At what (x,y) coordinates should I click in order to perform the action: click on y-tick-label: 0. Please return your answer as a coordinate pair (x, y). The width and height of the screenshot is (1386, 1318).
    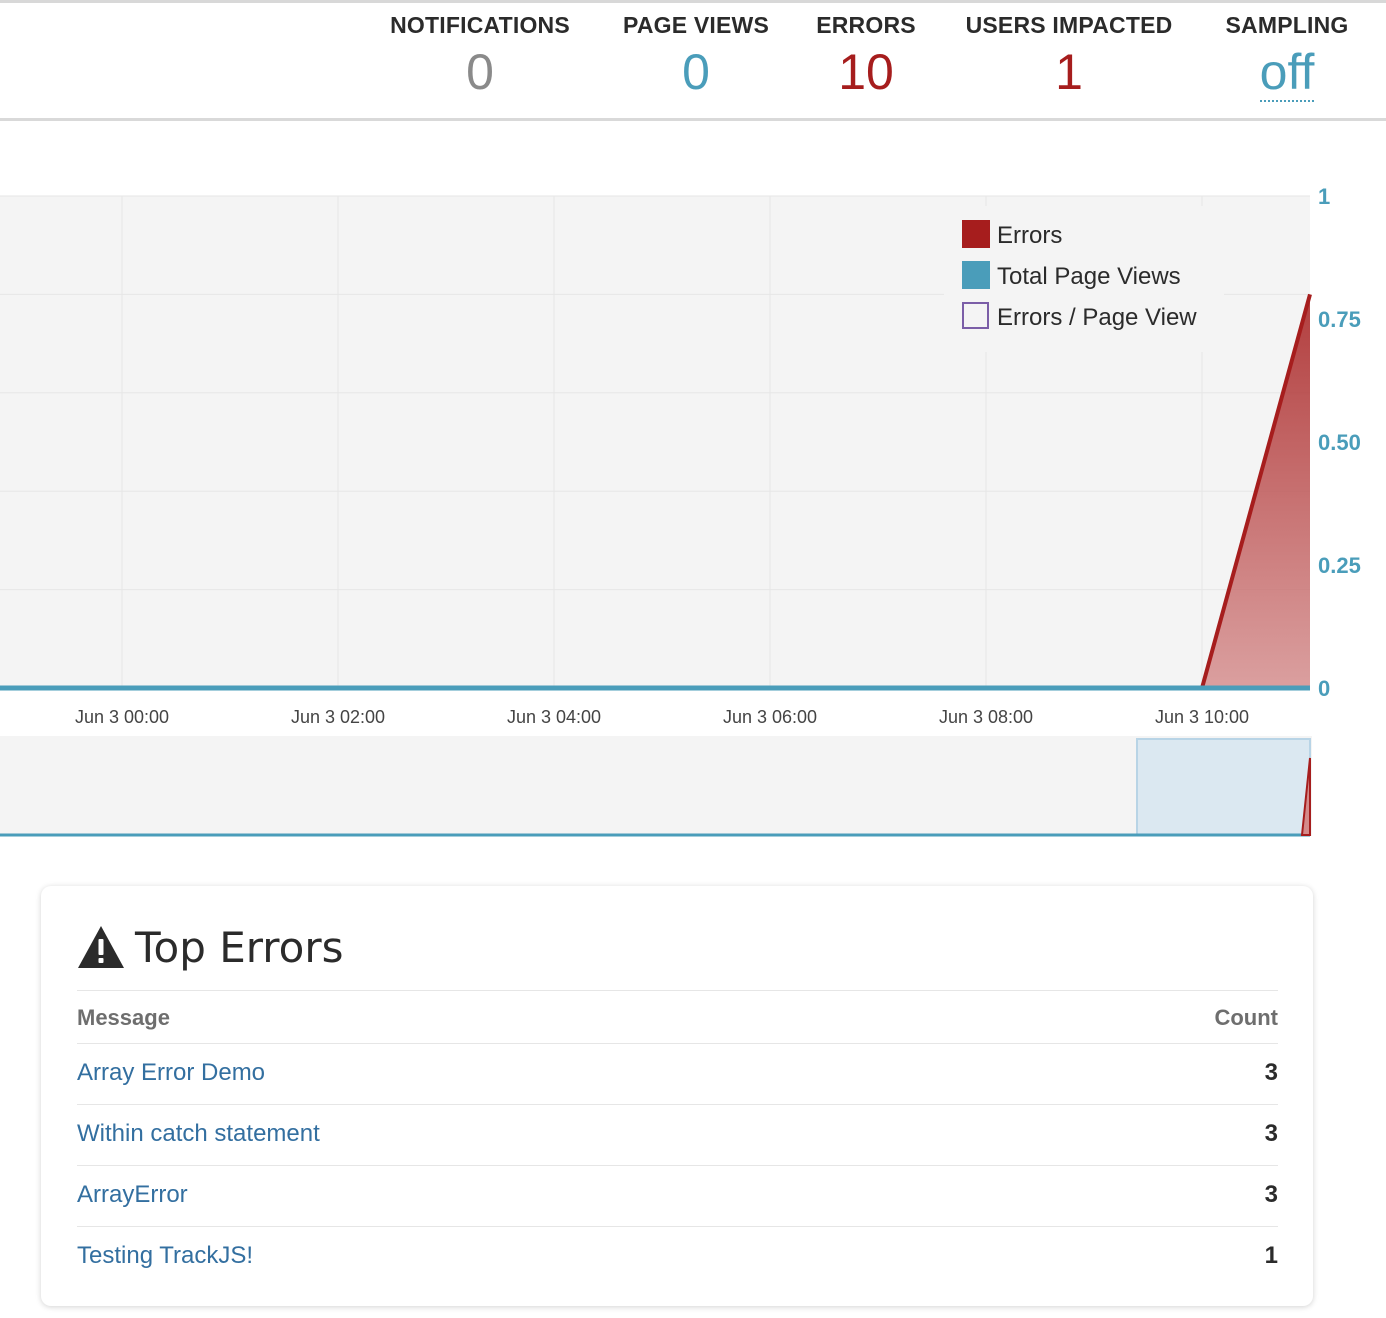
    Looking at the image, I should click on (1324, 688).